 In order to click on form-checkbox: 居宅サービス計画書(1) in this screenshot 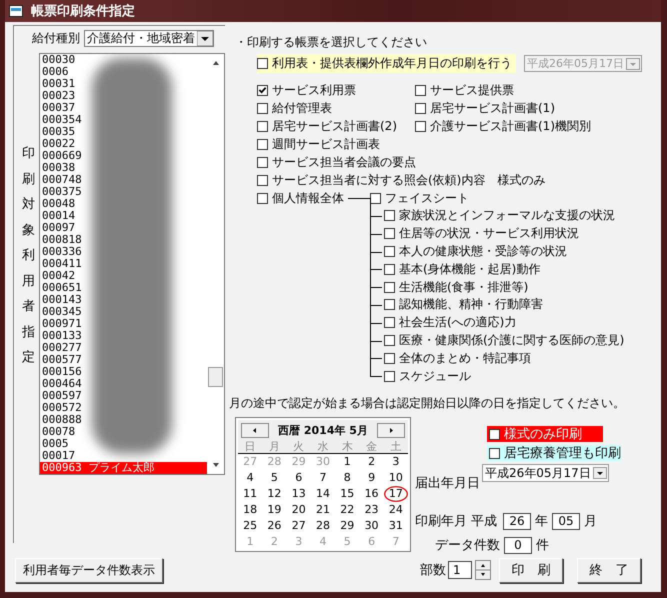, I will do `click(485, 108)`.